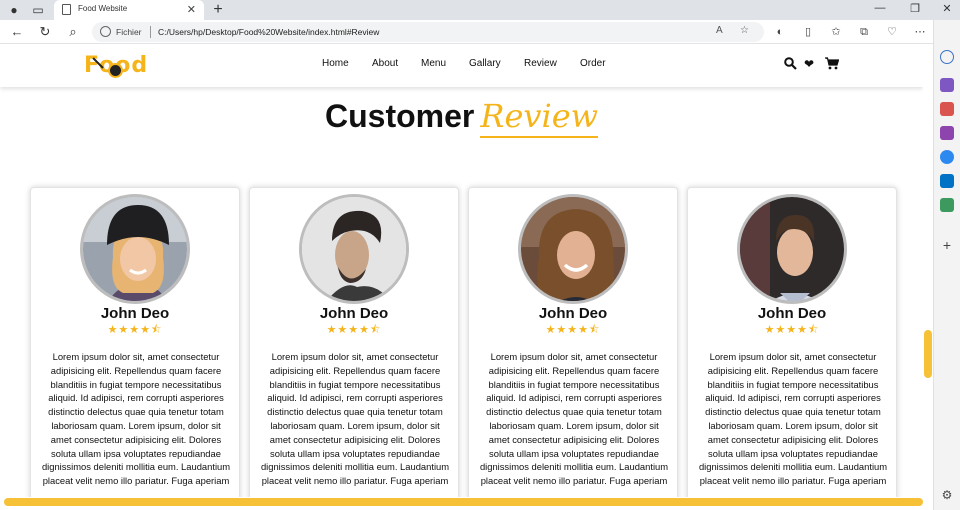  I want to click on vertical-scrollbar-thumb, so click(928, 354).